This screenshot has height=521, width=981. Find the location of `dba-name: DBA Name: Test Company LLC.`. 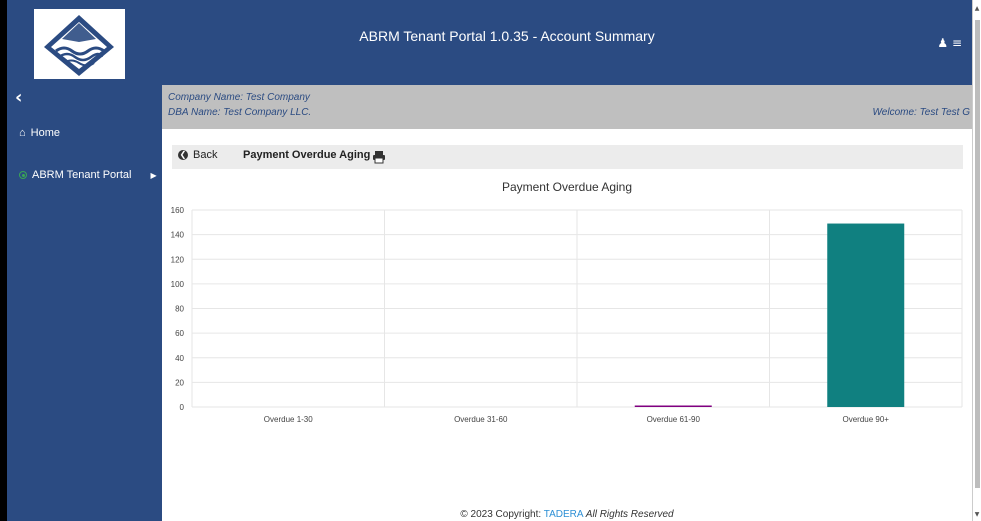

dba-name: DBA Name: Test Company LLC. is located at coordinates (240, 112).